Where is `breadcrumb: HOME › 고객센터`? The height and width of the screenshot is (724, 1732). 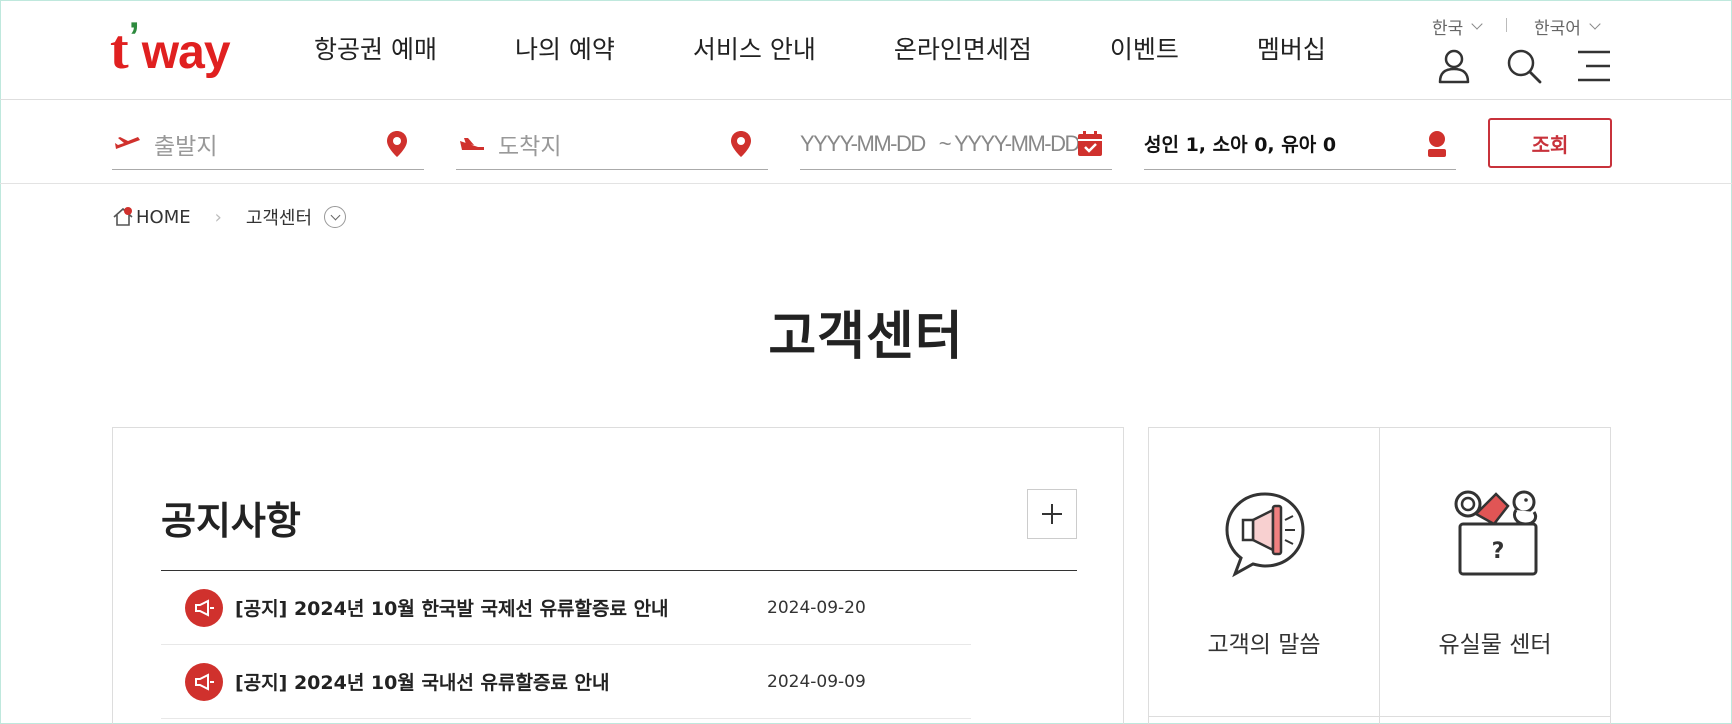
breadcrumb: HOME › 고객센터 is located at coordinates (229, 217).